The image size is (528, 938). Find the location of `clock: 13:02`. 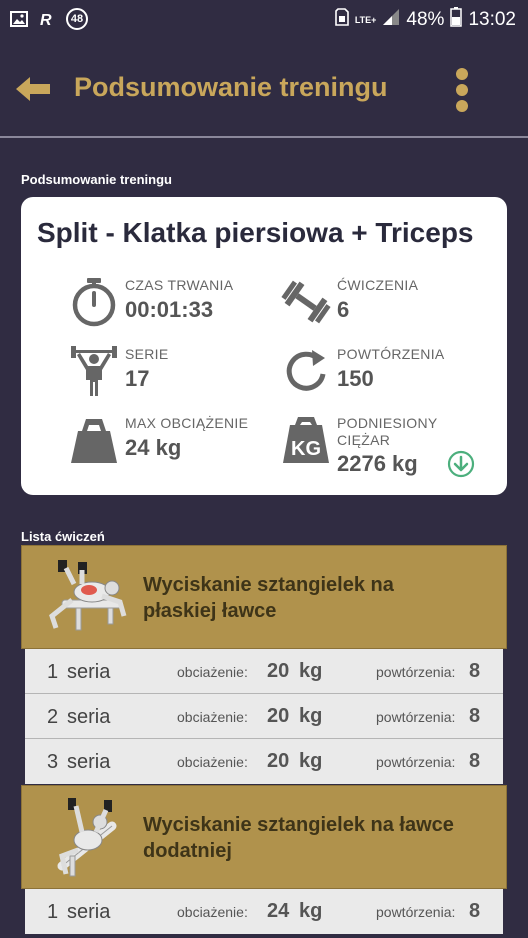

clock: 13:02 is located at coordinates (492, 19).